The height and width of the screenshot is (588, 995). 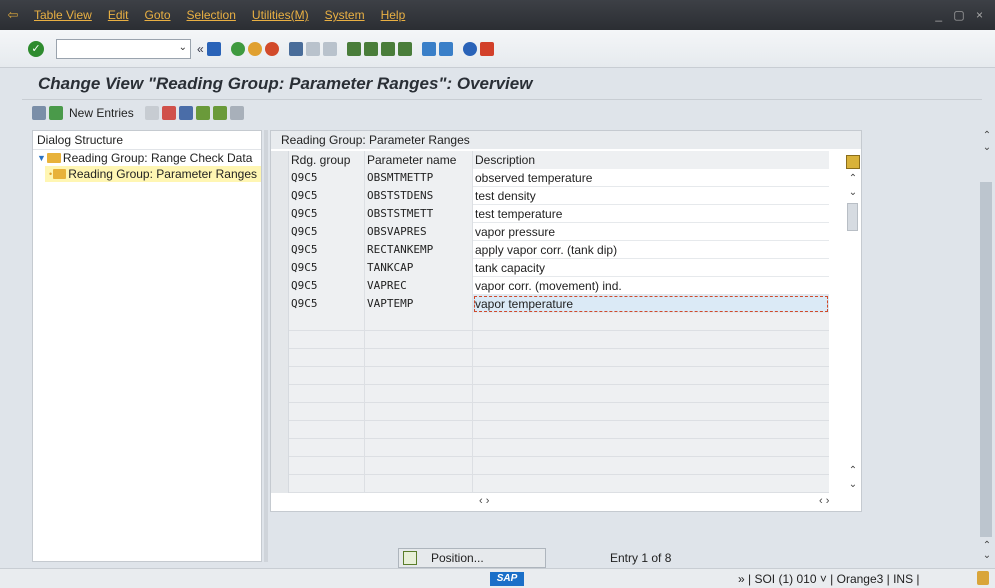 I want to click on cell-parameter-name: OBSVAPRES, so click(x=419, y=232).